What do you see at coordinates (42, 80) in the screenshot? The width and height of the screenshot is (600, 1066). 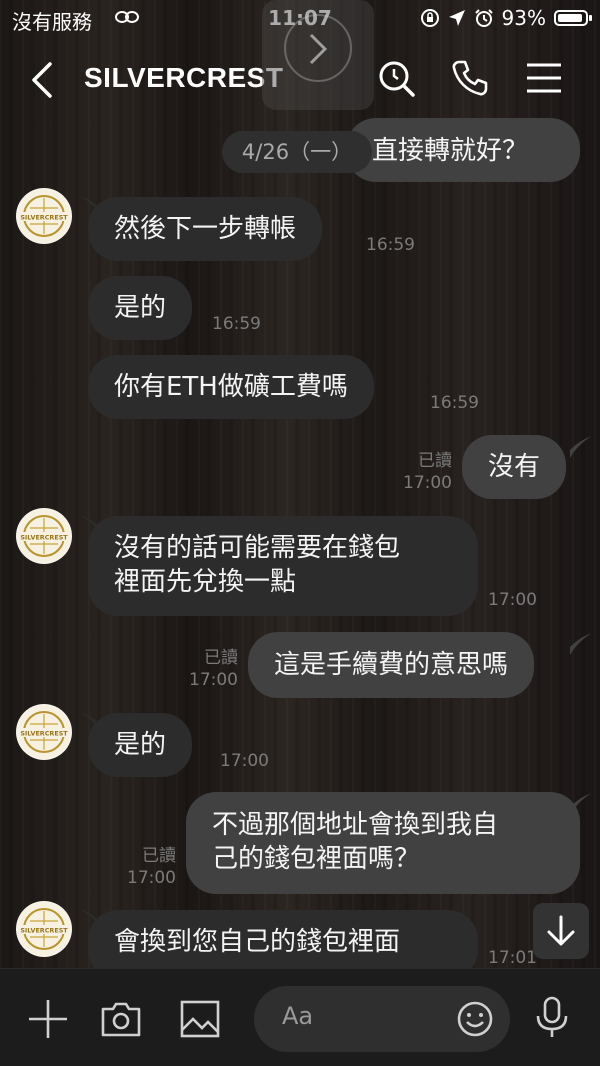 I see `back-chevron-icon` at bounding box center [42, 80].